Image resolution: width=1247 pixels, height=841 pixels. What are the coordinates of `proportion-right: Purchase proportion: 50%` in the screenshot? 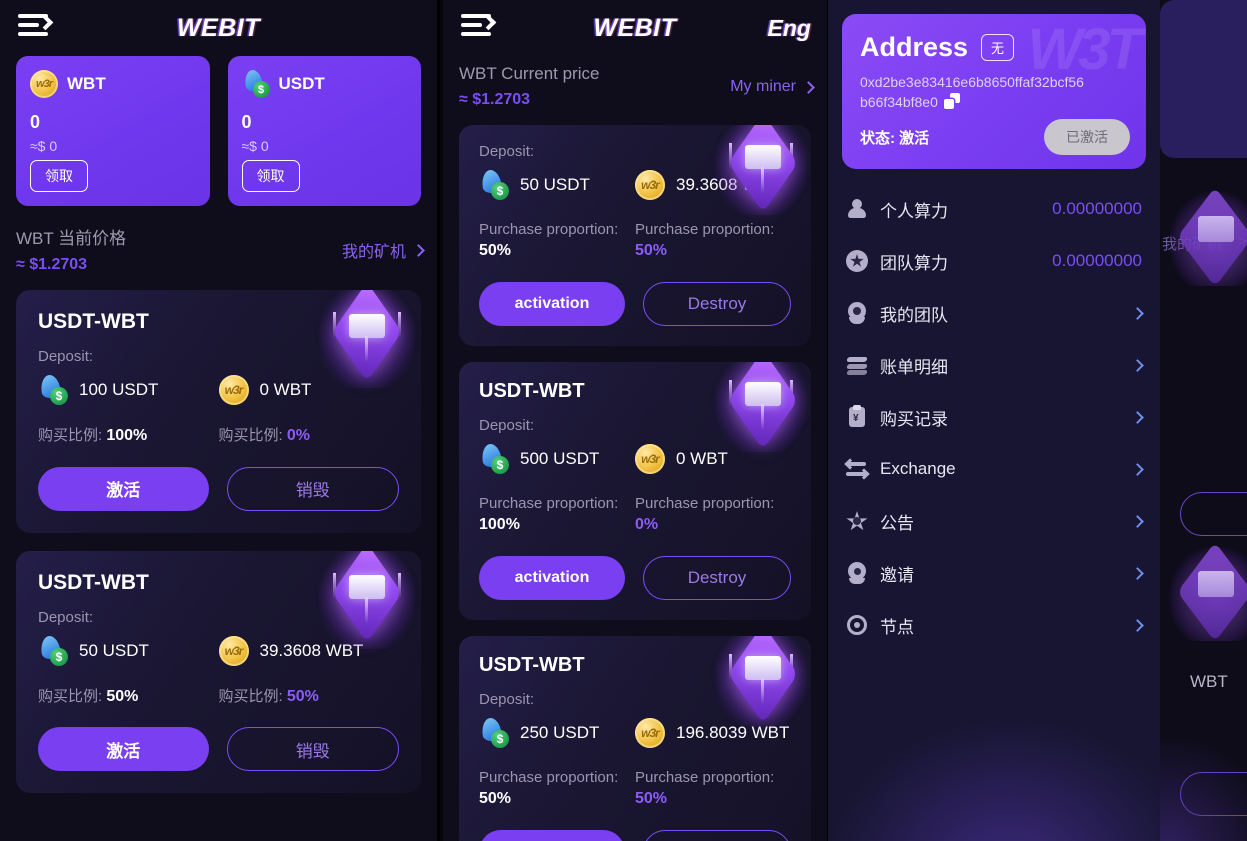 It's located at (713, 789).